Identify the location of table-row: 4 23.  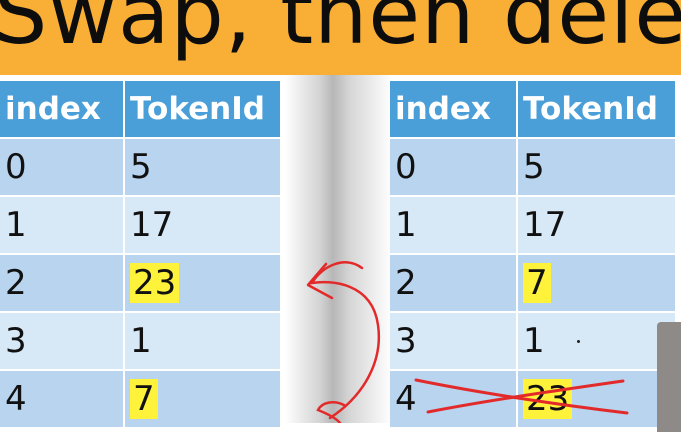
(533, 399).